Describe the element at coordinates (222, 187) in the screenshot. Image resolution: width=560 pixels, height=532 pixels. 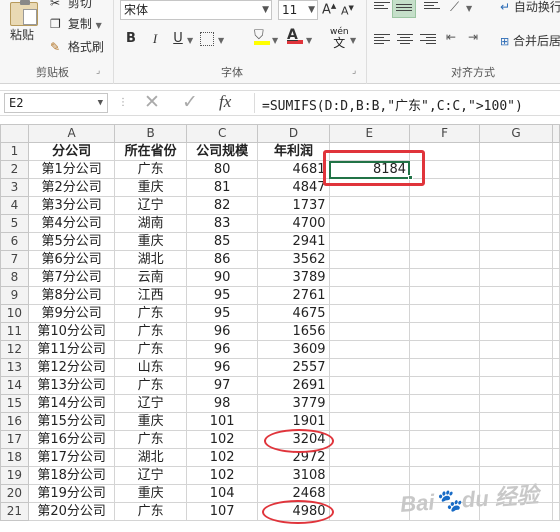
I see `cell: 81` at that location.